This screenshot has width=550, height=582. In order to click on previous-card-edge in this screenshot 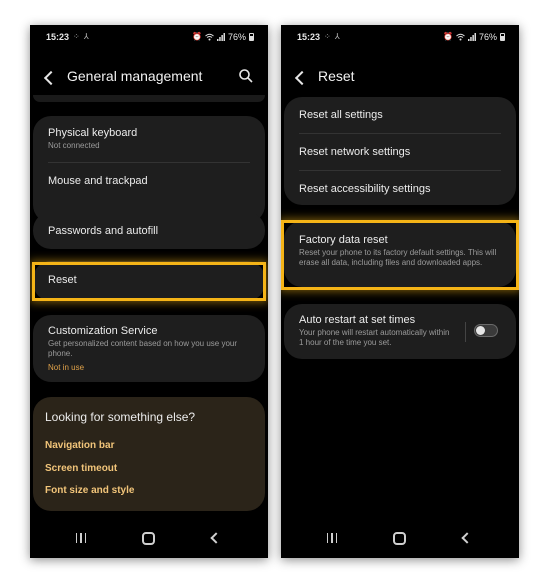, I will do `click(149, 98)`.